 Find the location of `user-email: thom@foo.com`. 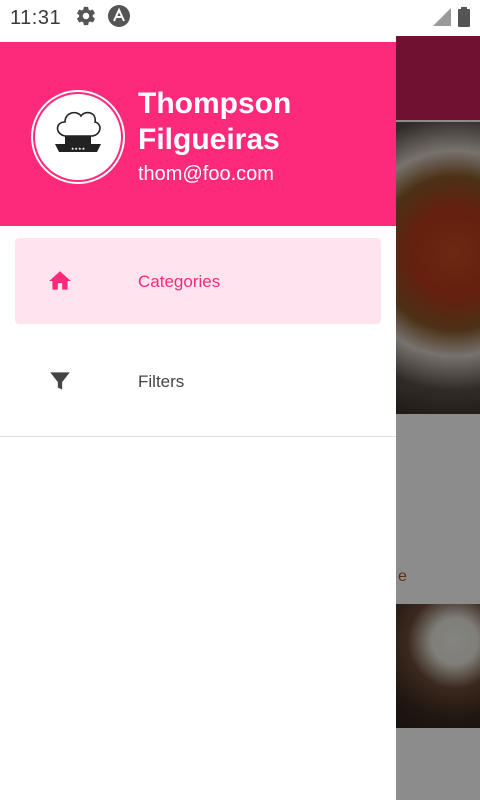

user-email: thom@foo.com is located at coordinates (206, 174).